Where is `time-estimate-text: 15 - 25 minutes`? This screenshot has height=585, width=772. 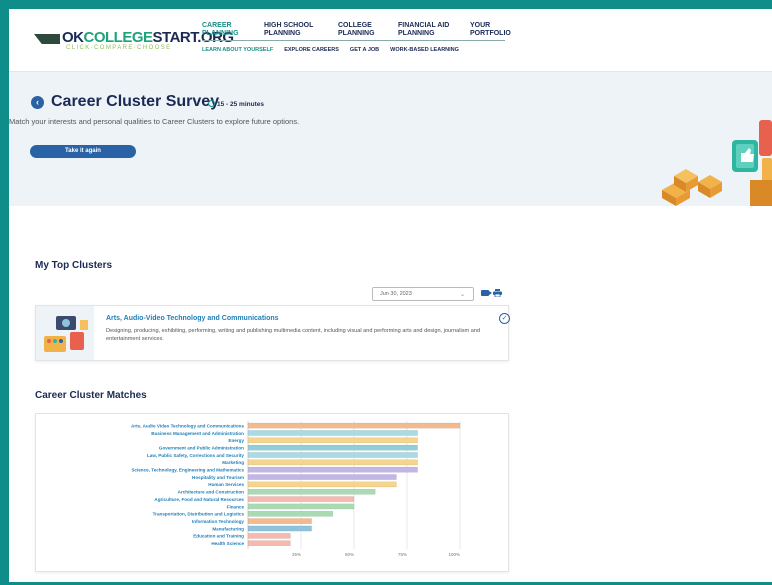
time-estimate-text: 15 - 25 minutes is located at coordinates (240, 104).